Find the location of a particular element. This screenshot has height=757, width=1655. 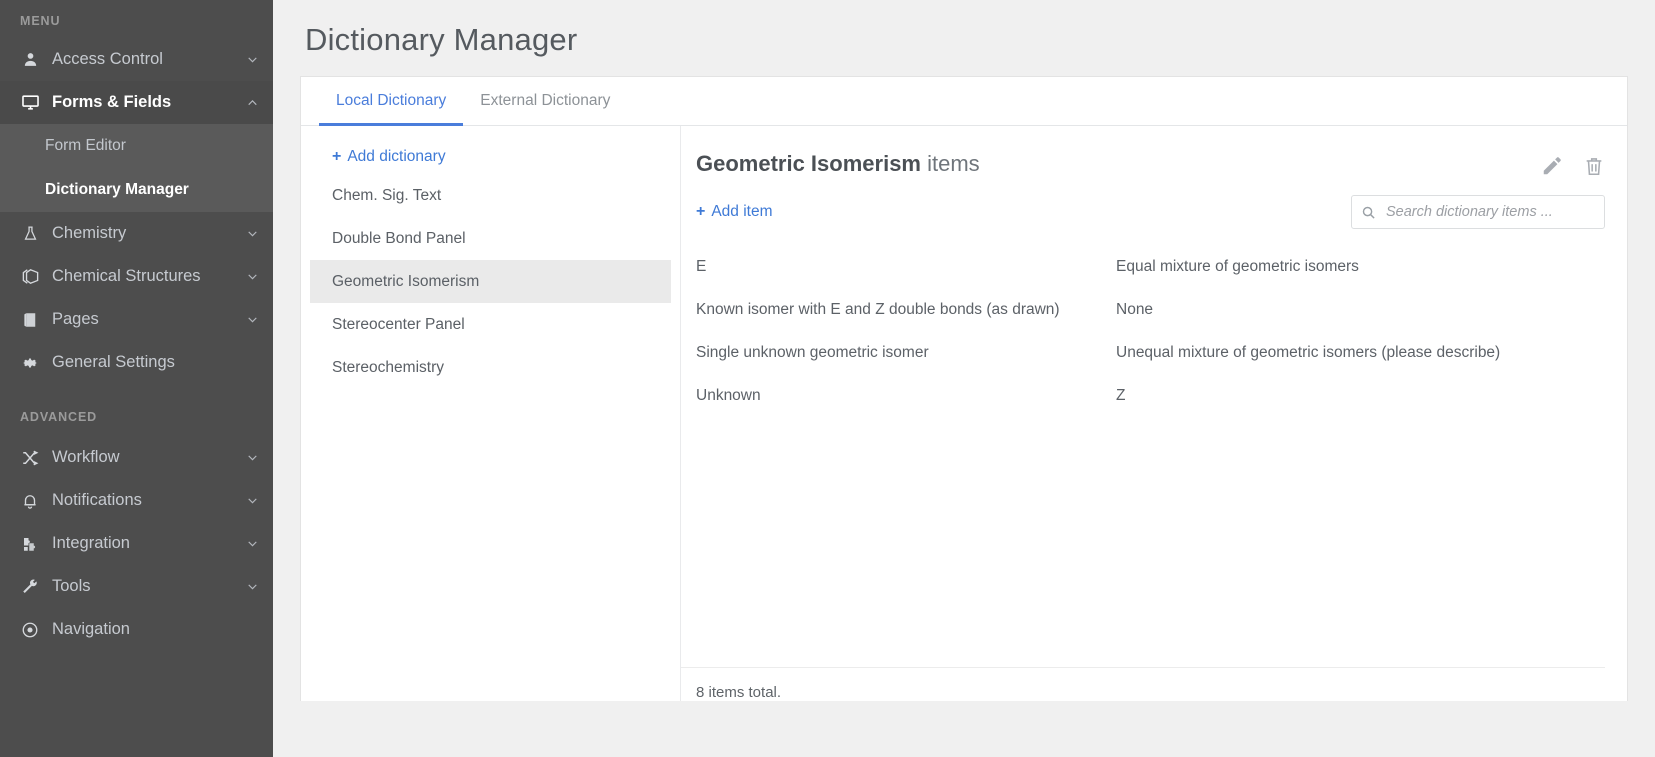

dictionary-list-item-label: Geometric Isomerism is located at coordinates (406, 281).